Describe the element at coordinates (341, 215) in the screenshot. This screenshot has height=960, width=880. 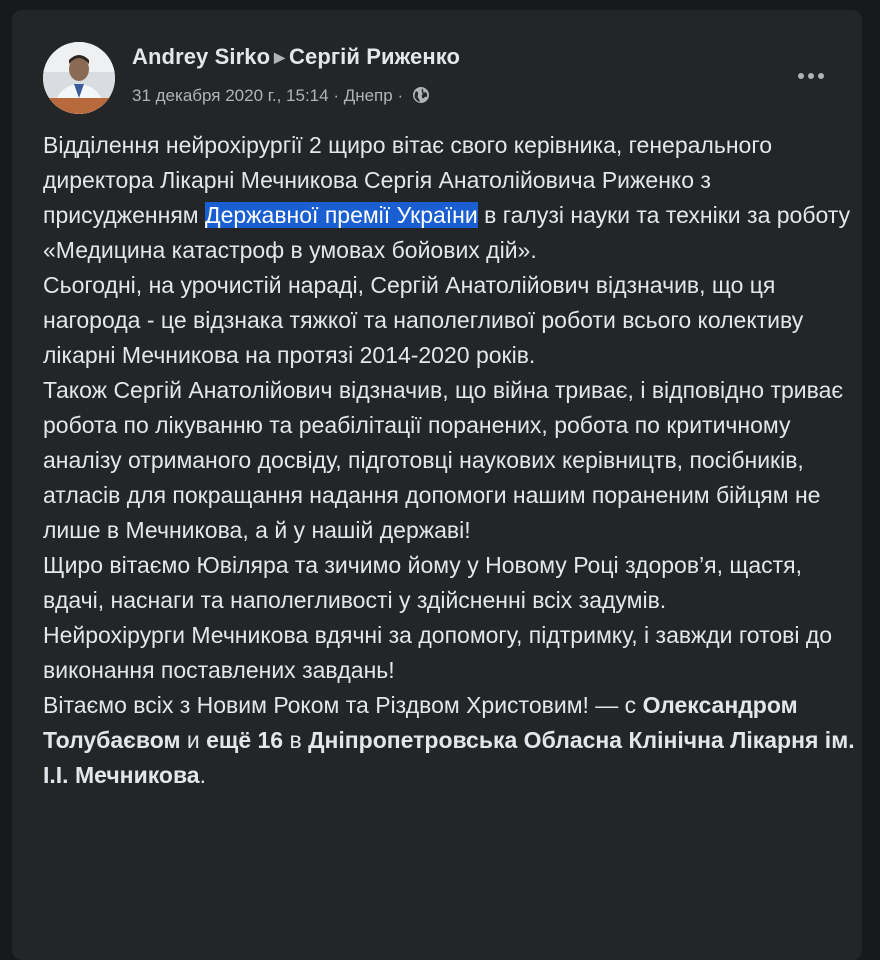
I see `highlighted-text: Державної премії України` at that location.